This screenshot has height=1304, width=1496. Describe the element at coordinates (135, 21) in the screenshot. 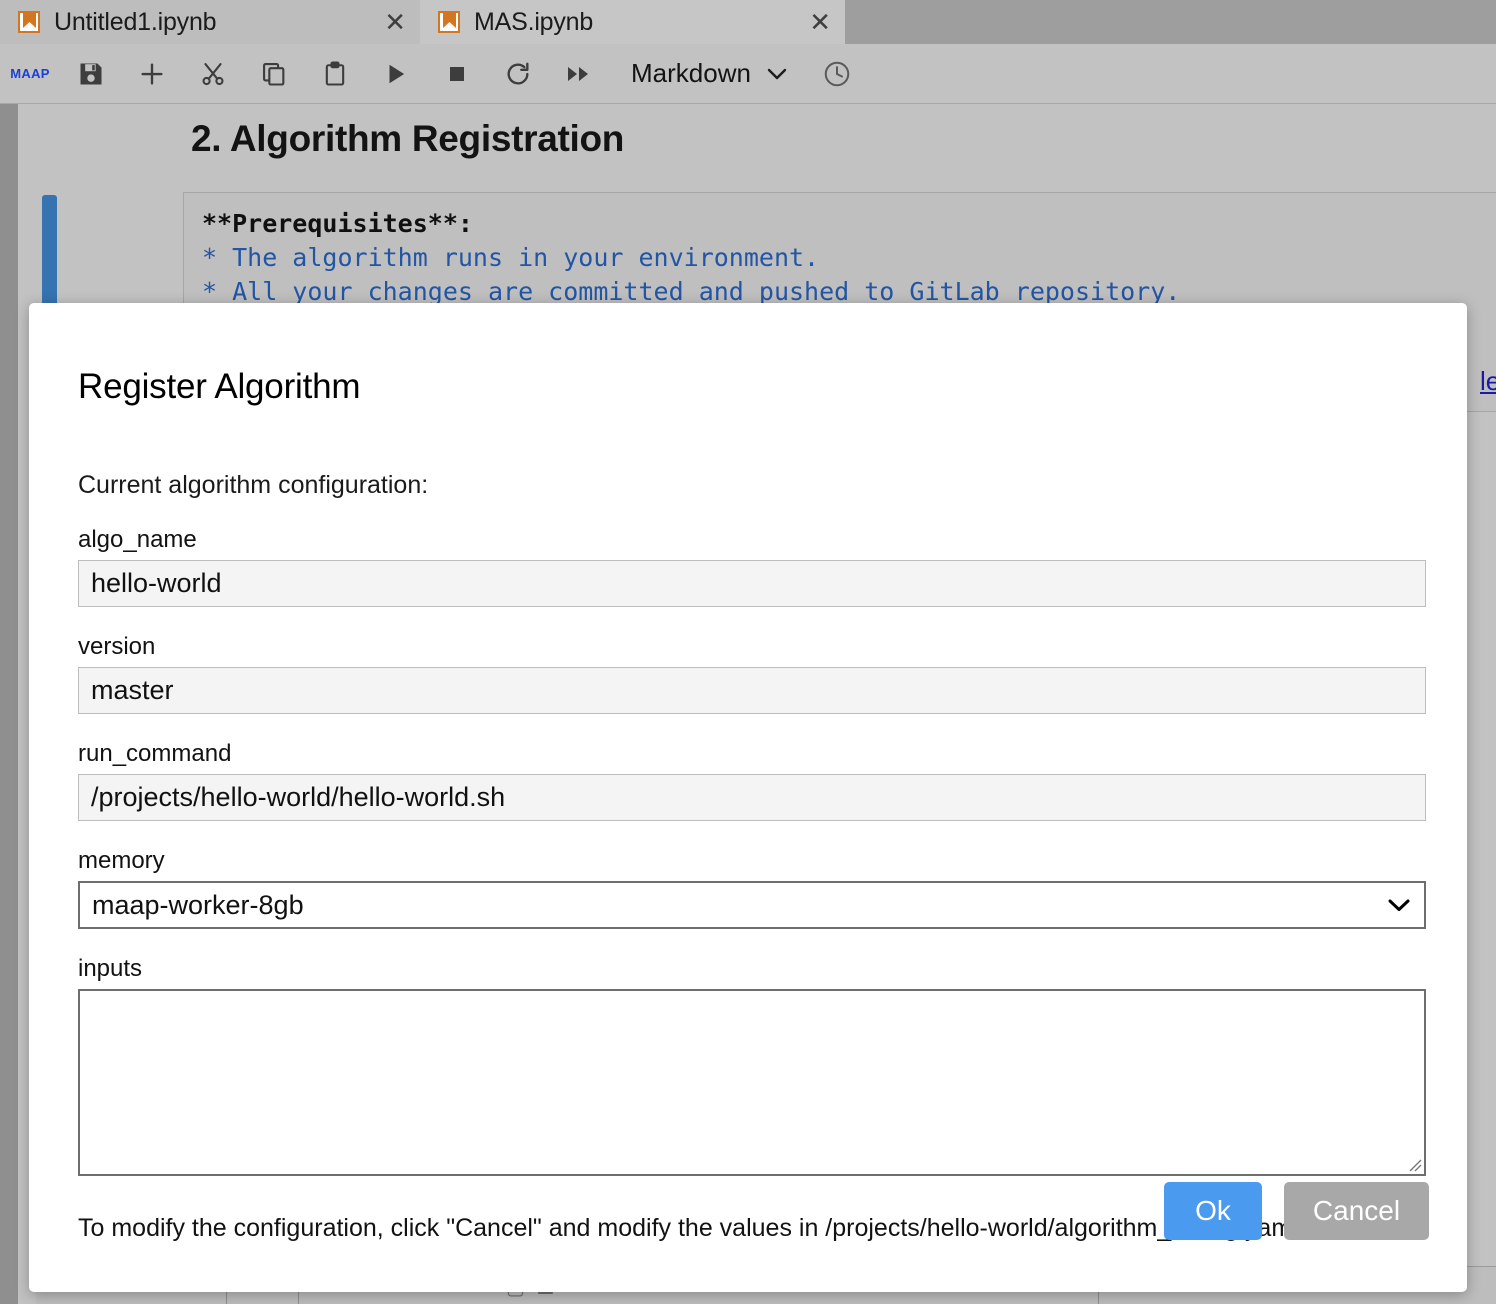

I see `tab-label: Untitled1.ipynb` at that location.